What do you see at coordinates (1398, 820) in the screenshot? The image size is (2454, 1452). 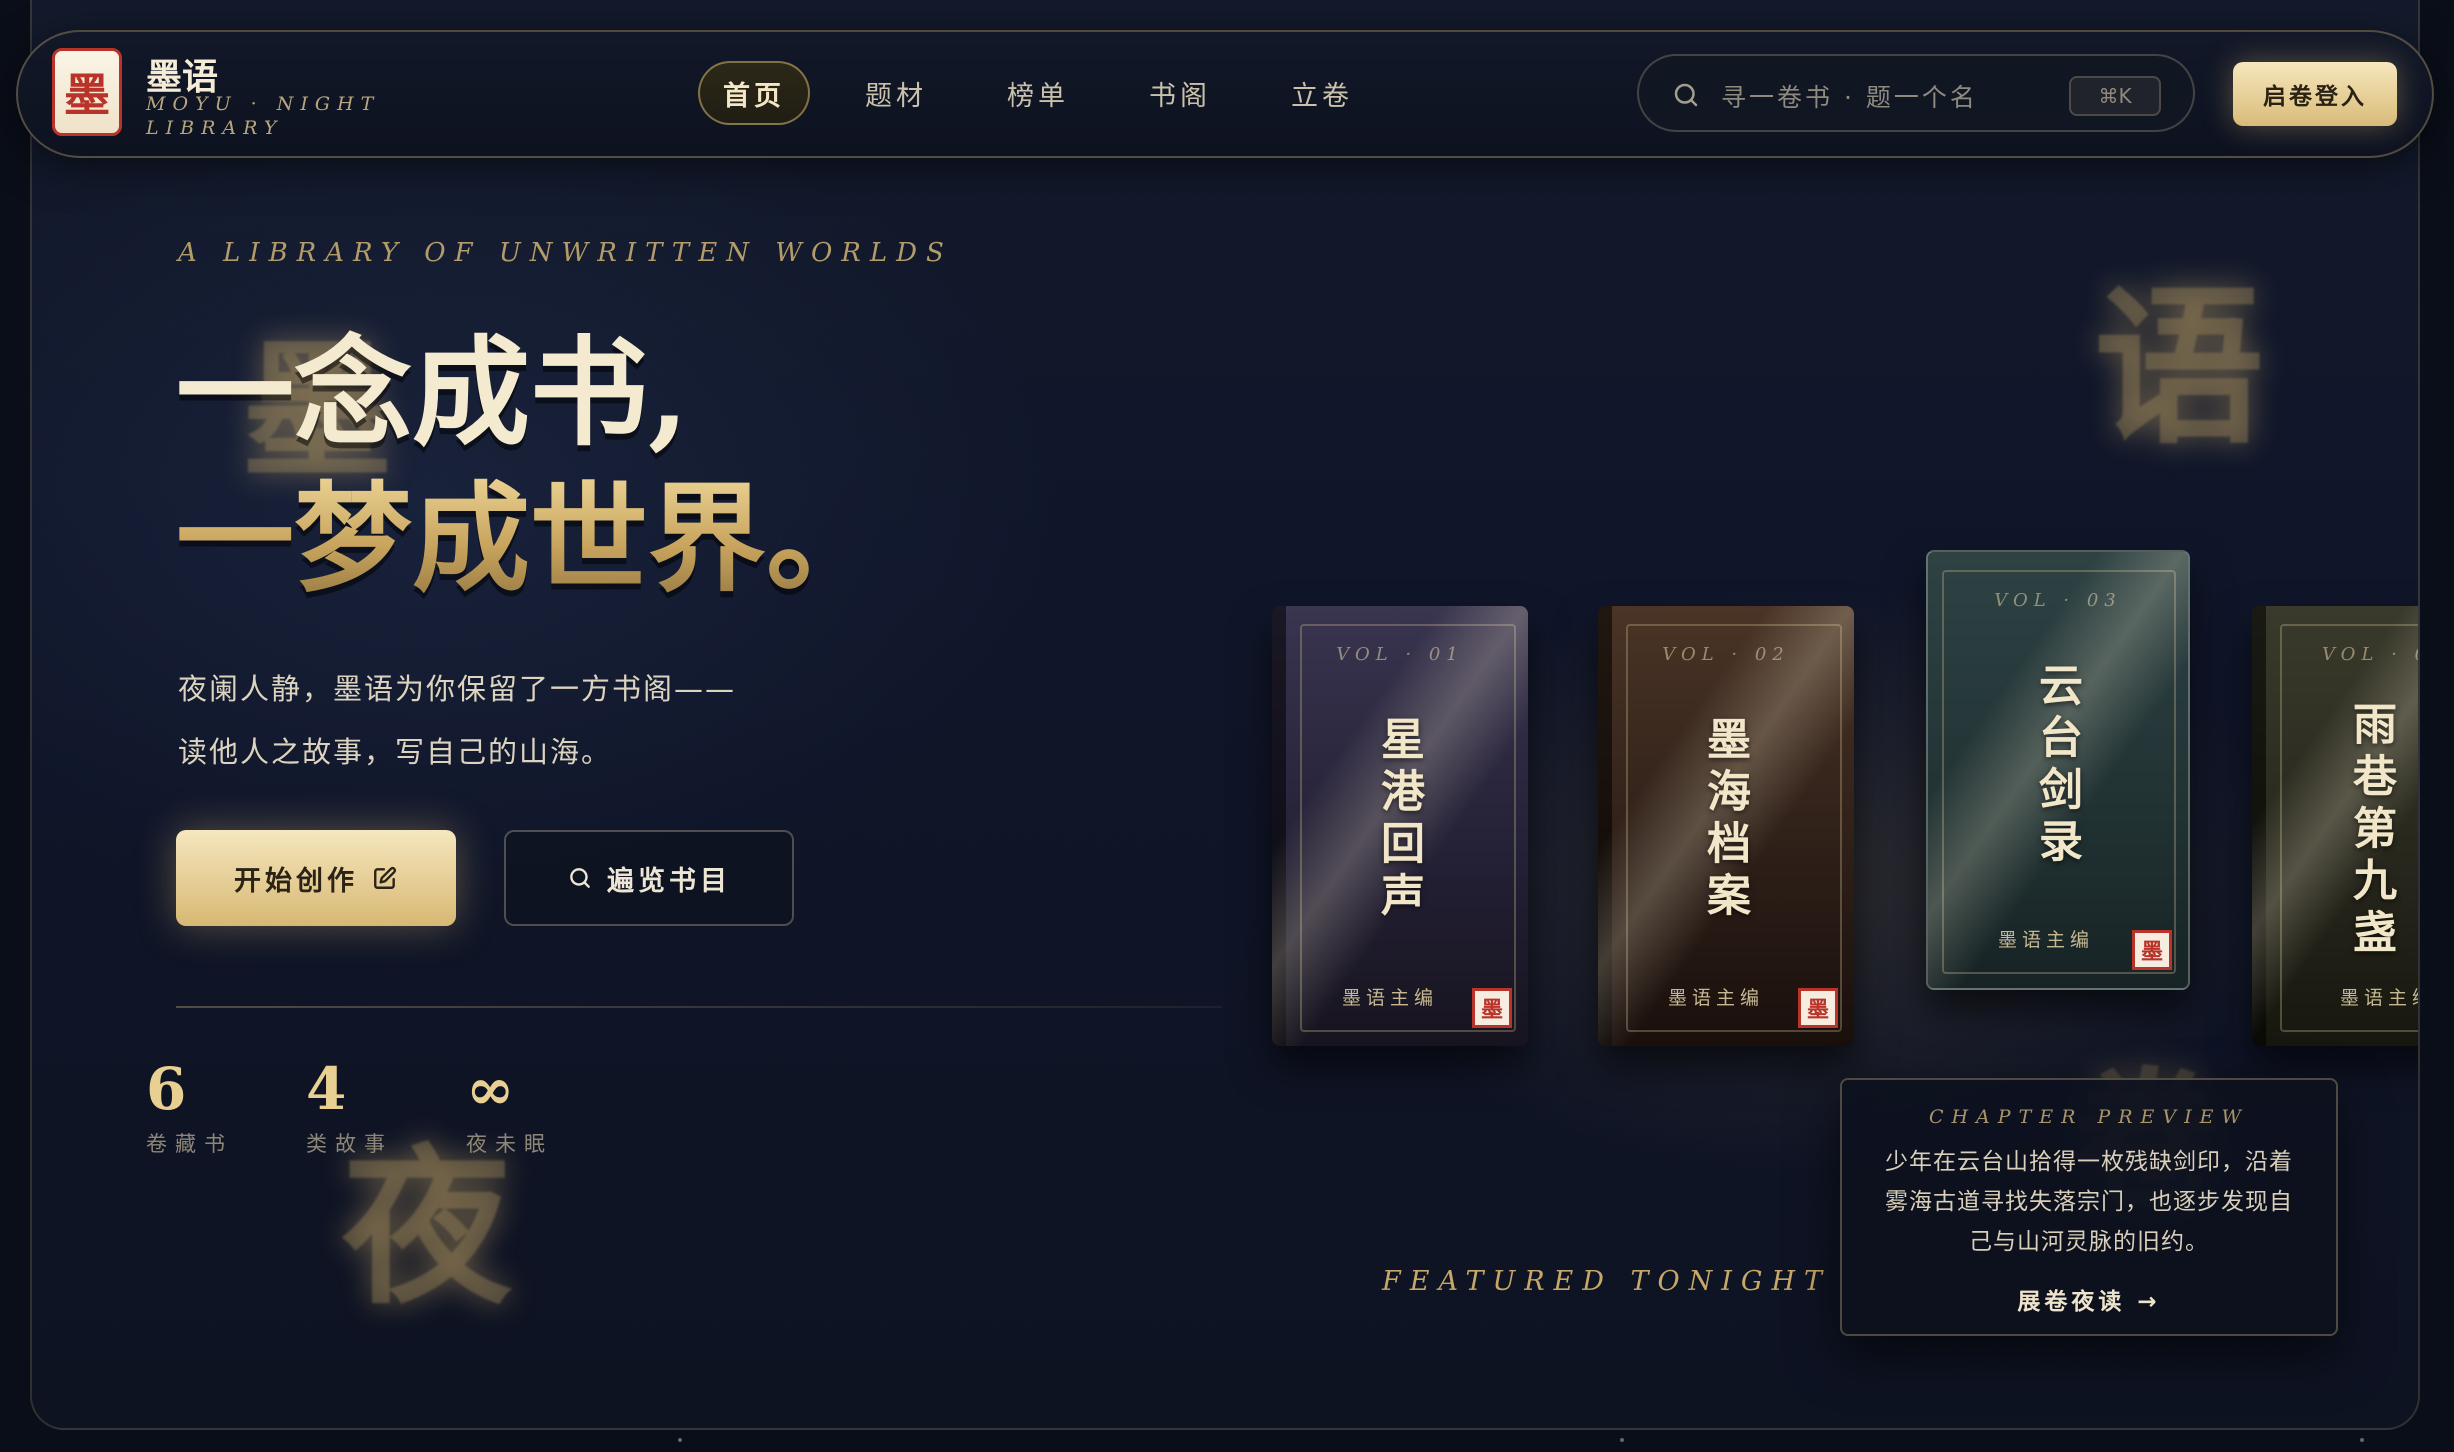 I see `book-title: 星港回声` at bounding box center [1398, 820].